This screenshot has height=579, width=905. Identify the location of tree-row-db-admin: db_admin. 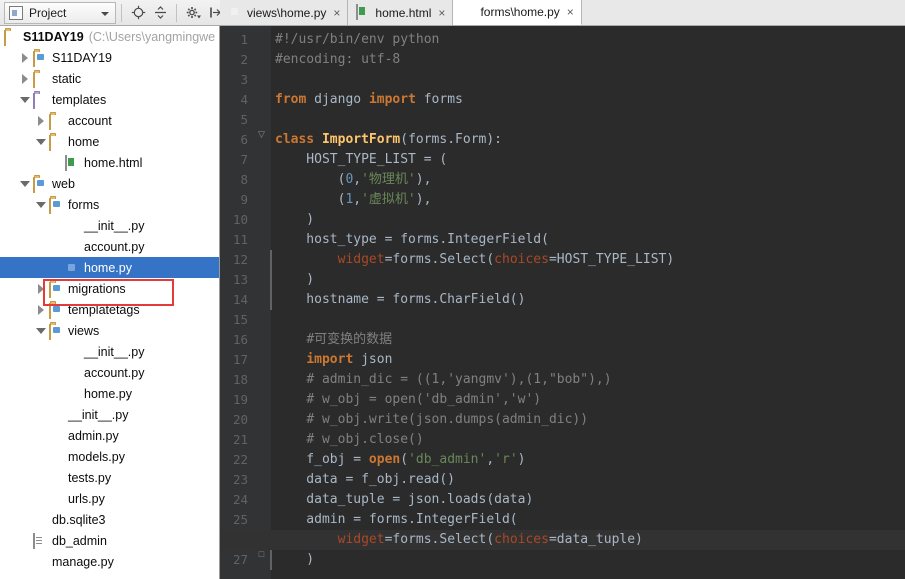
(109, 540).